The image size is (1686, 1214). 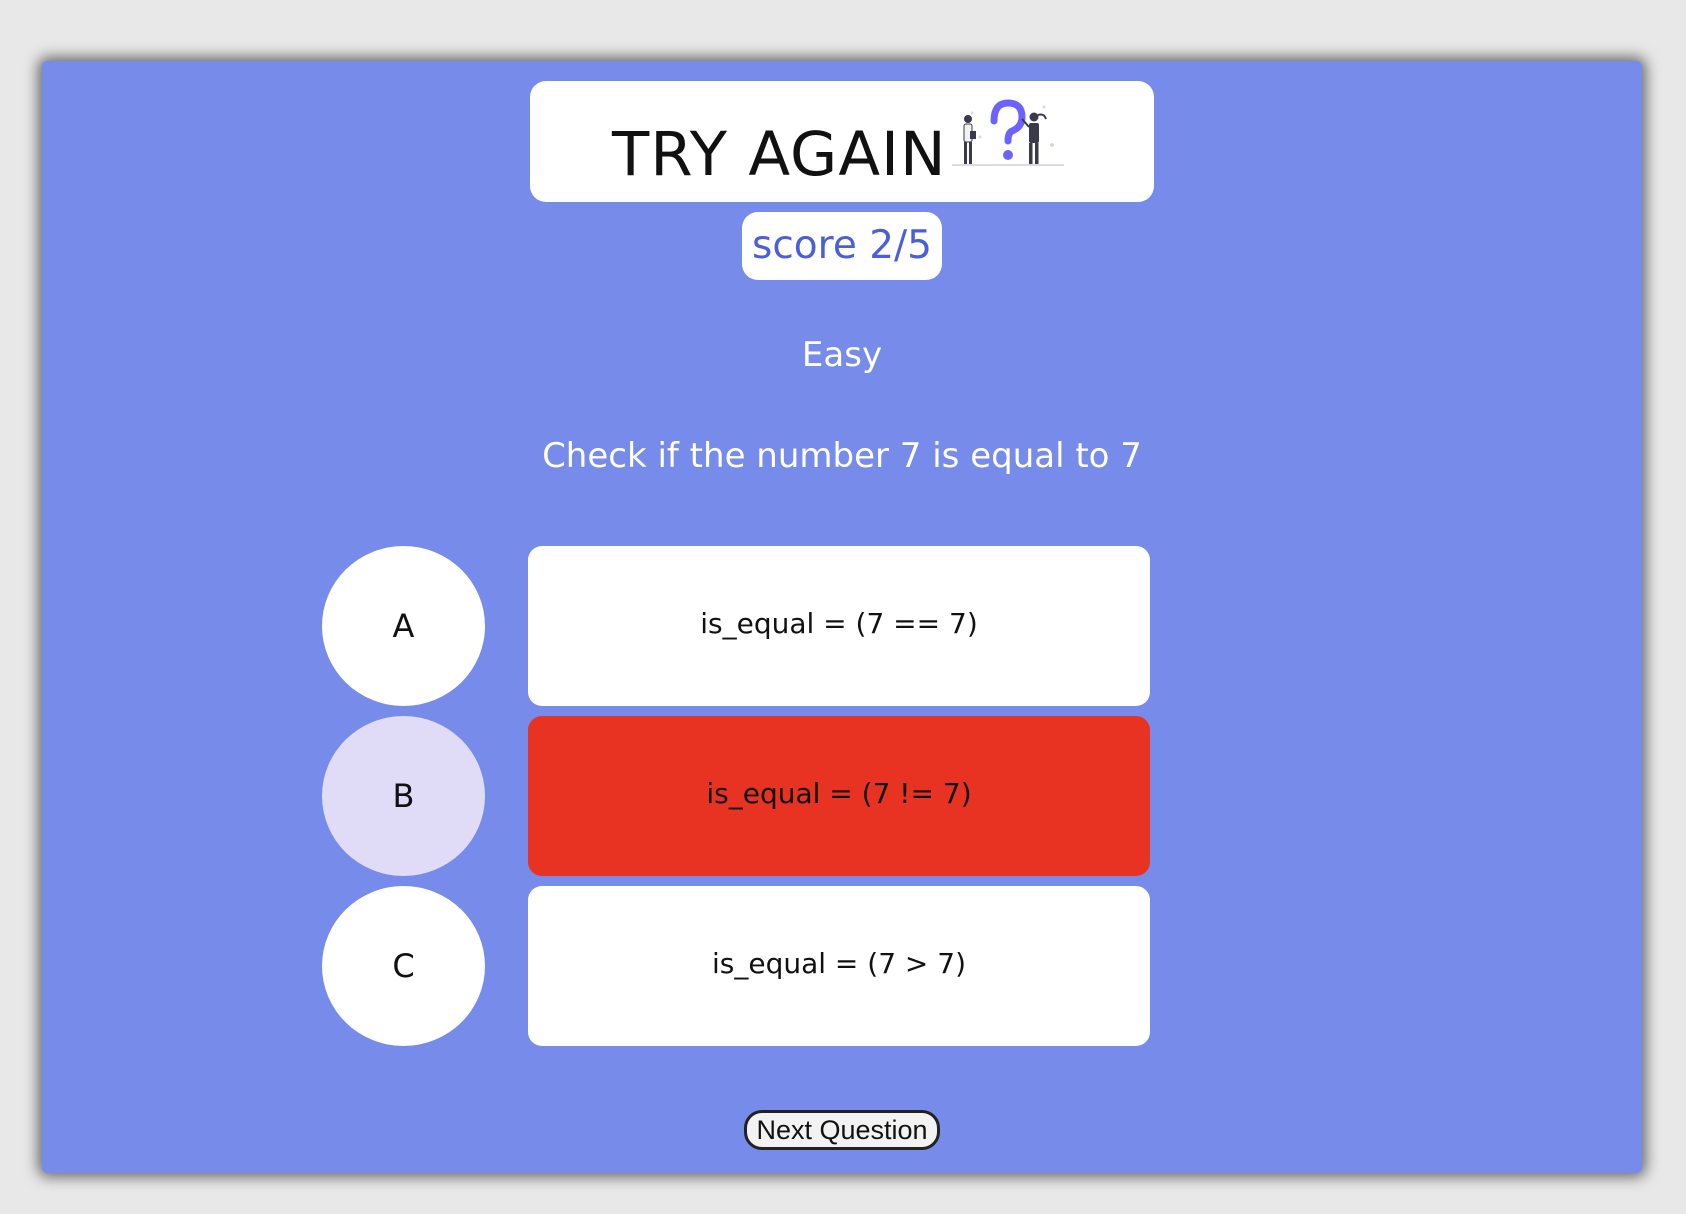 I want to click on result-title-card: TRY AGAIN, so click(x=842, y=141).